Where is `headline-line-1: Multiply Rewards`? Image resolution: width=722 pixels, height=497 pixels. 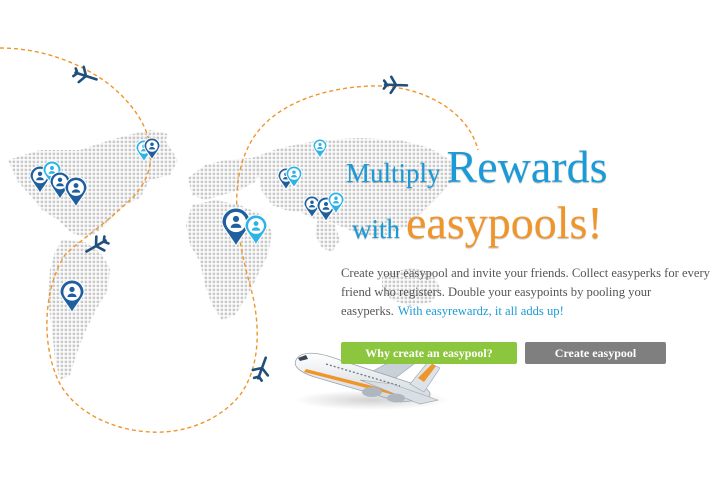 headline-line-1: Multiply Rewards is located at coordinates (476, 166).